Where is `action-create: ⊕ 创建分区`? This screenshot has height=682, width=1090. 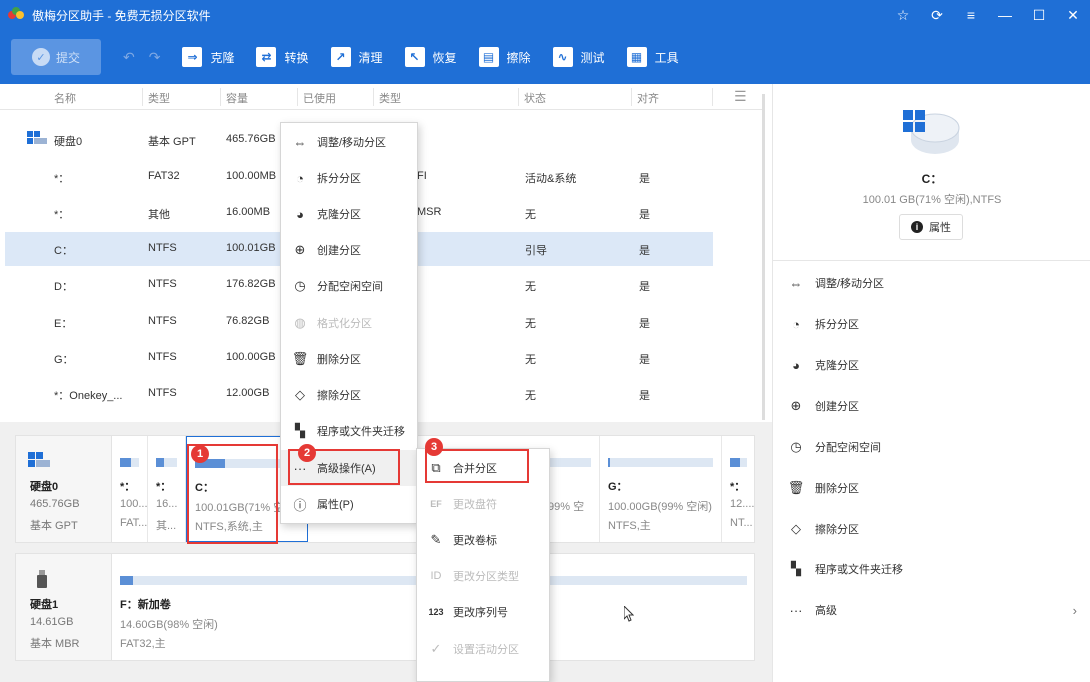
action-create: ⊕ 创建分区 is located at coordinates (932, 406).